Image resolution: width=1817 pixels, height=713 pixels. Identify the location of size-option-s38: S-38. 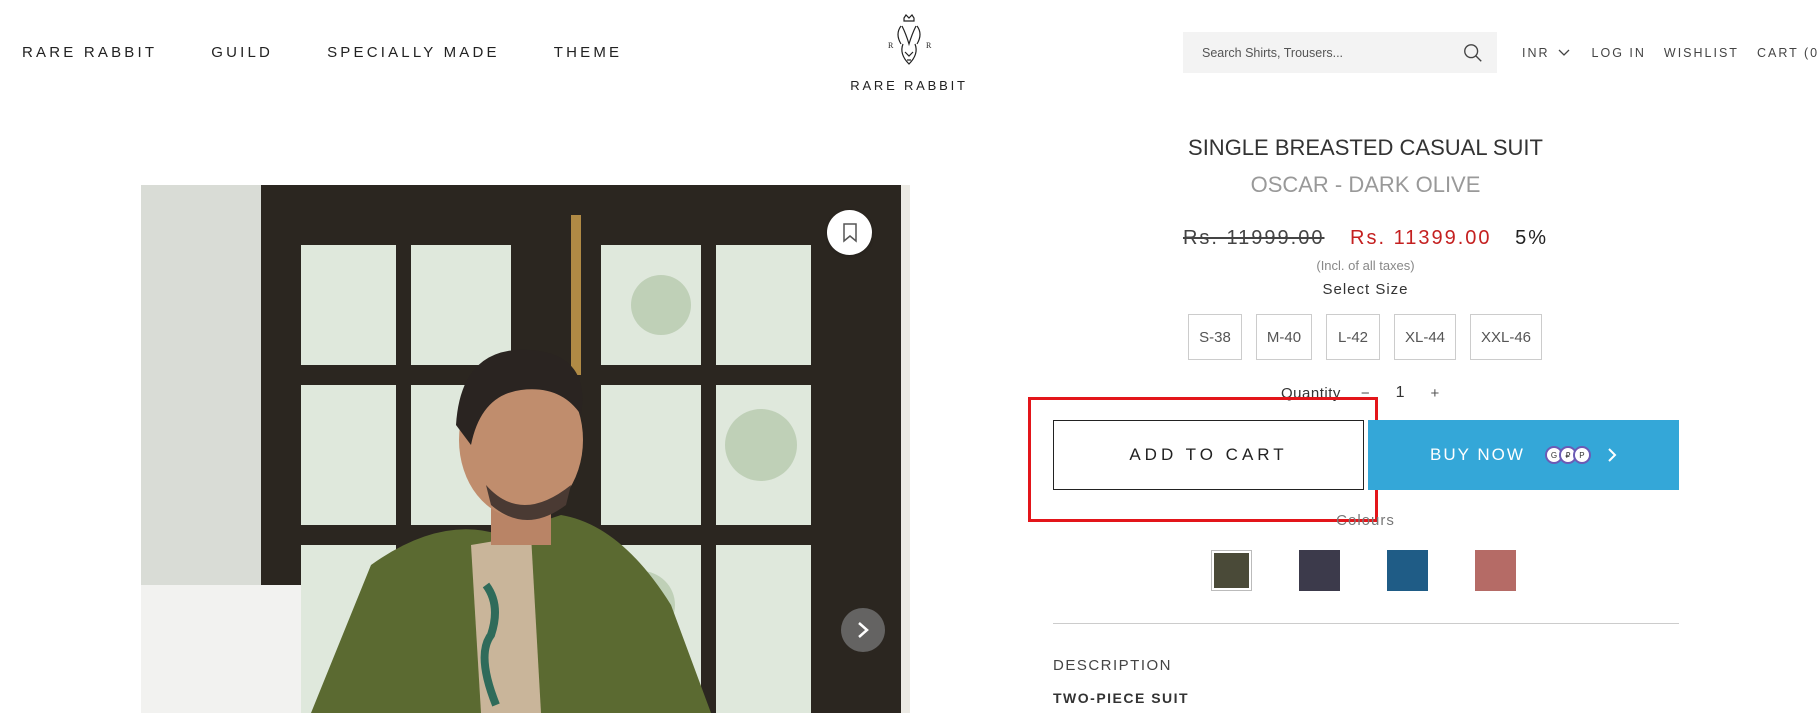
(1215, 337).